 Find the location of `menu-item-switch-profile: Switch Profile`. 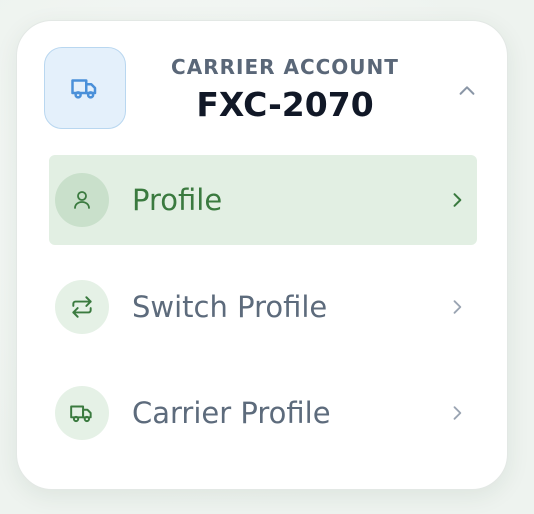

menu-item-switch-profile: Switch Profile is located at coordinates (263, 307).